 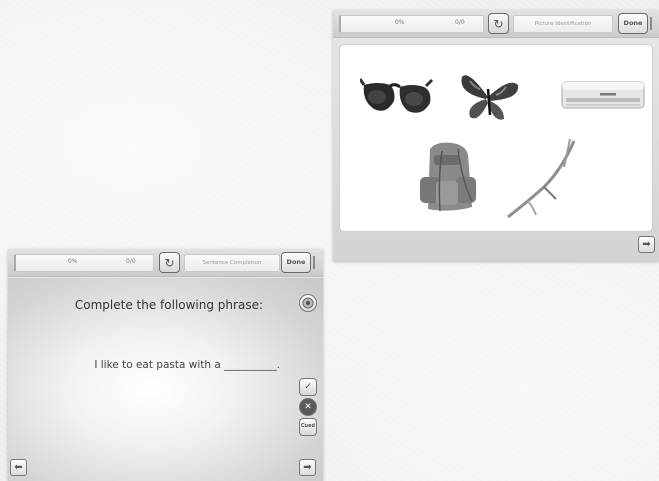 I want to click on picture-backpack, so click(x=448, y=179).